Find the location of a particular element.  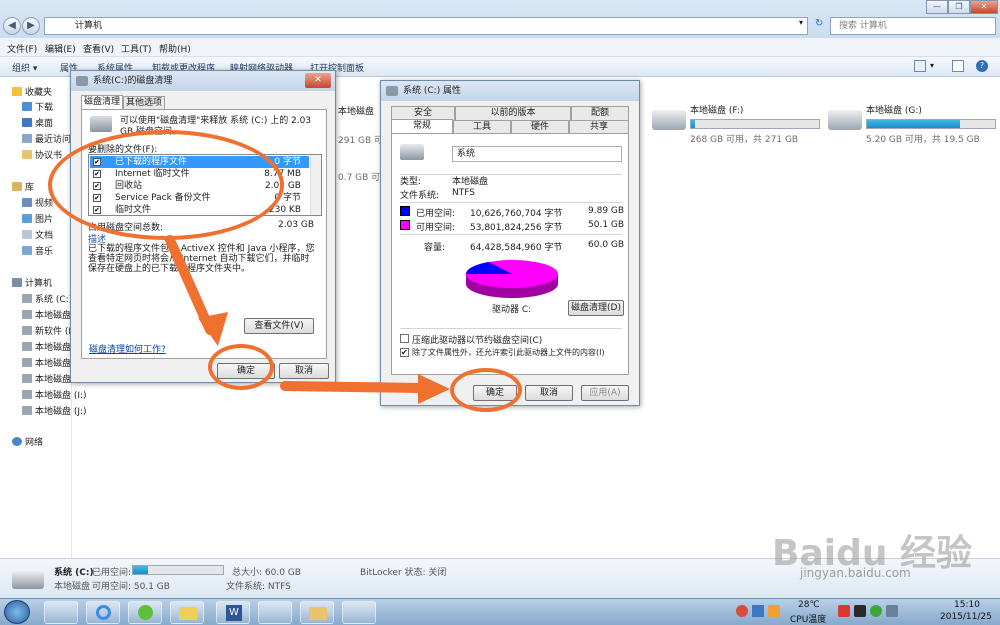

taskbar-folder-icon is located at coordinates (187, 612).